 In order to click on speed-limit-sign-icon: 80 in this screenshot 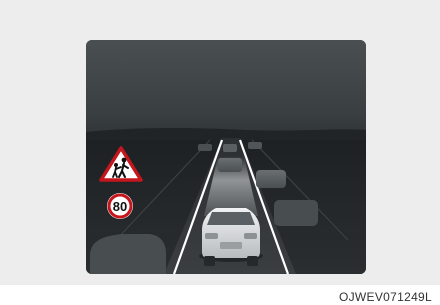, I will do `click(120, 206)`.